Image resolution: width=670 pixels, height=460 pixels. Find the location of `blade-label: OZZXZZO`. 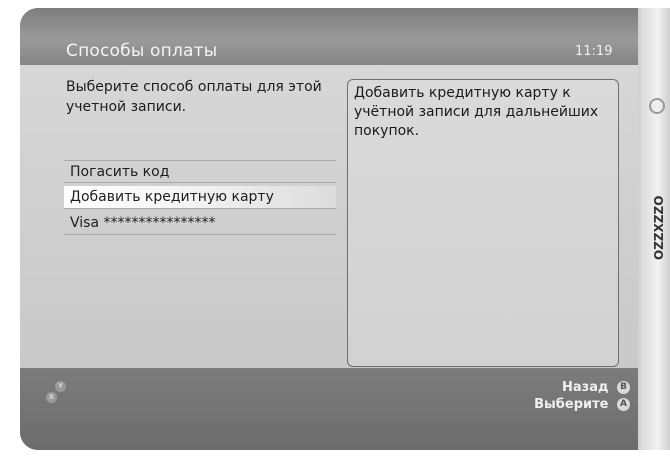

blade-label: OZZXZZO is located at coordinates (659, 228).